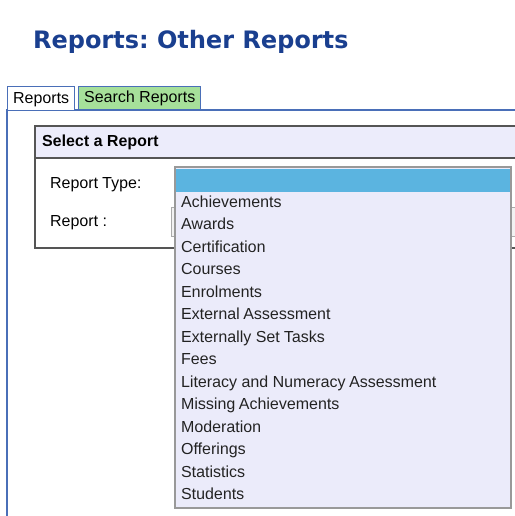  I want to click on field-label: Report Type:, so click(96, 184).